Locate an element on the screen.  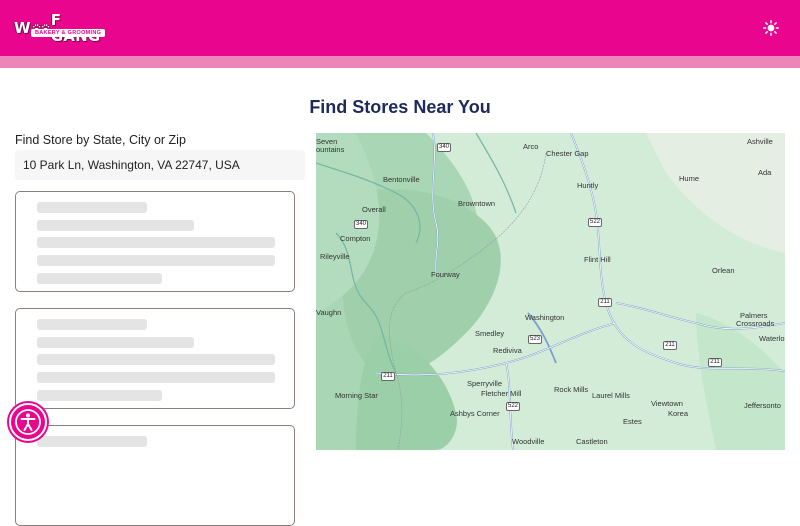
route-shield: 523 is located at coordinates (535, 339).